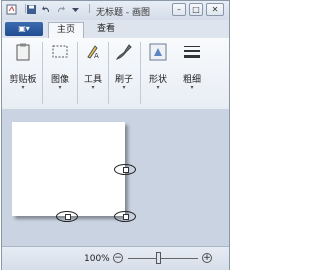  I want to click on zoom-in-button: +, so click(207, 258).